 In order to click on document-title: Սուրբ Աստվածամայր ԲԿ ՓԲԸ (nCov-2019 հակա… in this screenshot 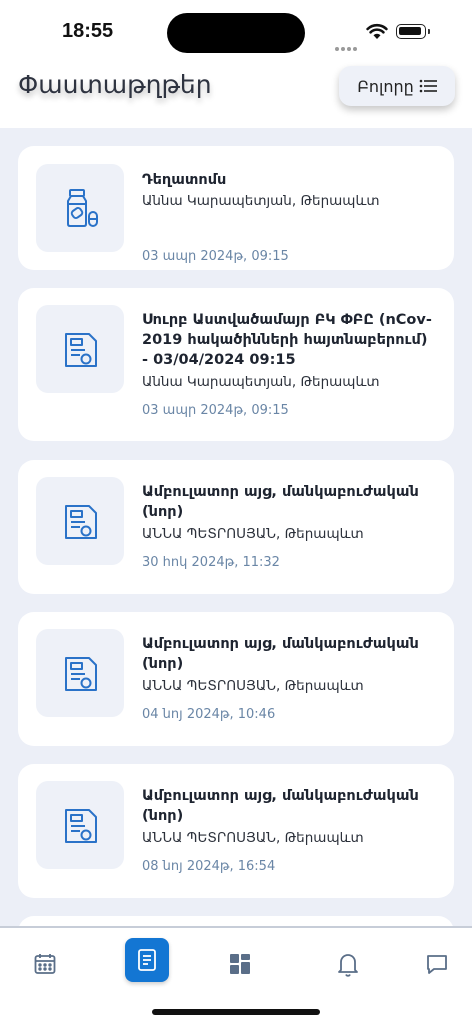, I will do `click(287, 340)`.